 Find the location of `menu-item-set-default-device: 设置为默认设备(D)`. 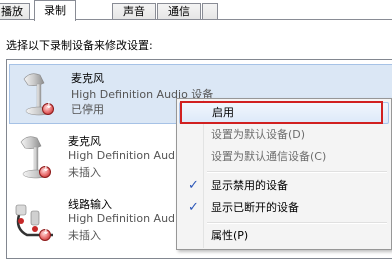

menu-item-set-default-device: 设置为默认设备(D) is located at coordinates (284, 135).